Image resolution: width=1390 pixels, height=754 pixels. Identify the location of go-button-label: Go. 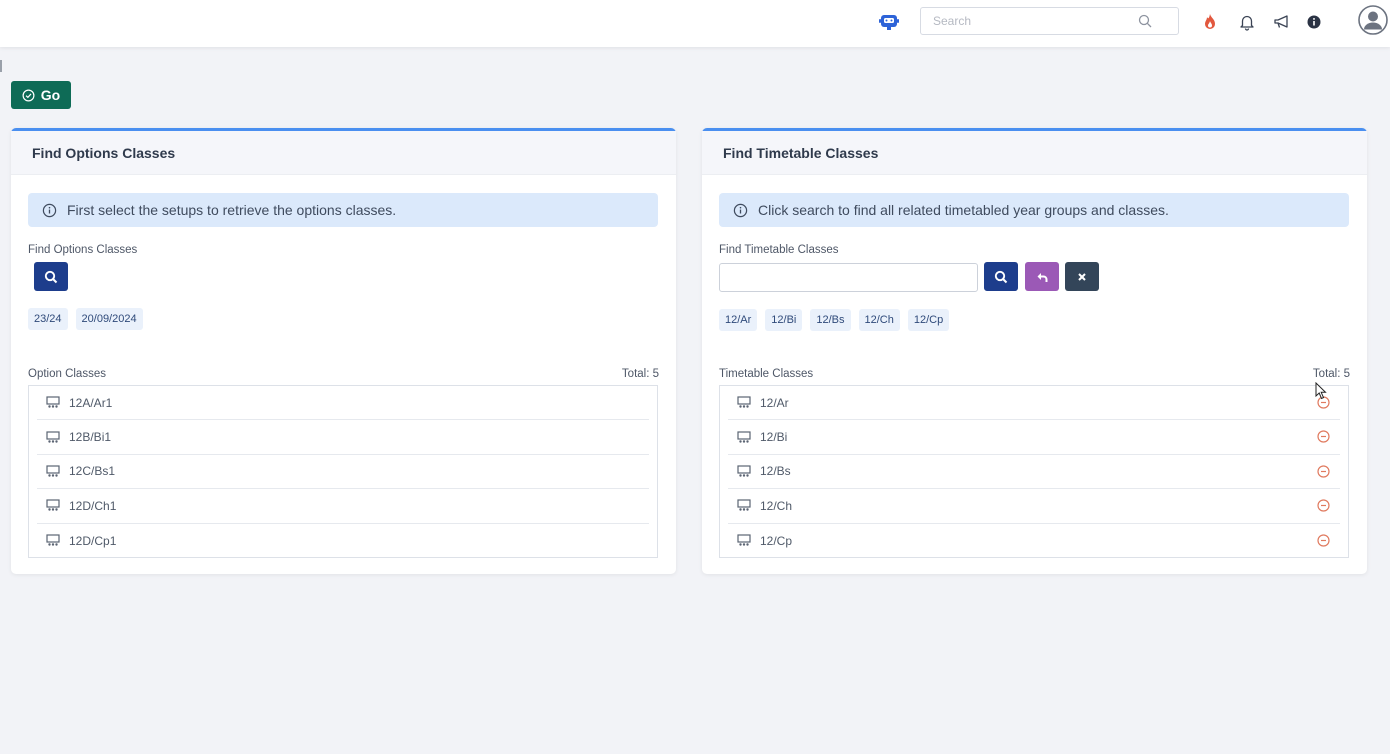
(50, 95).